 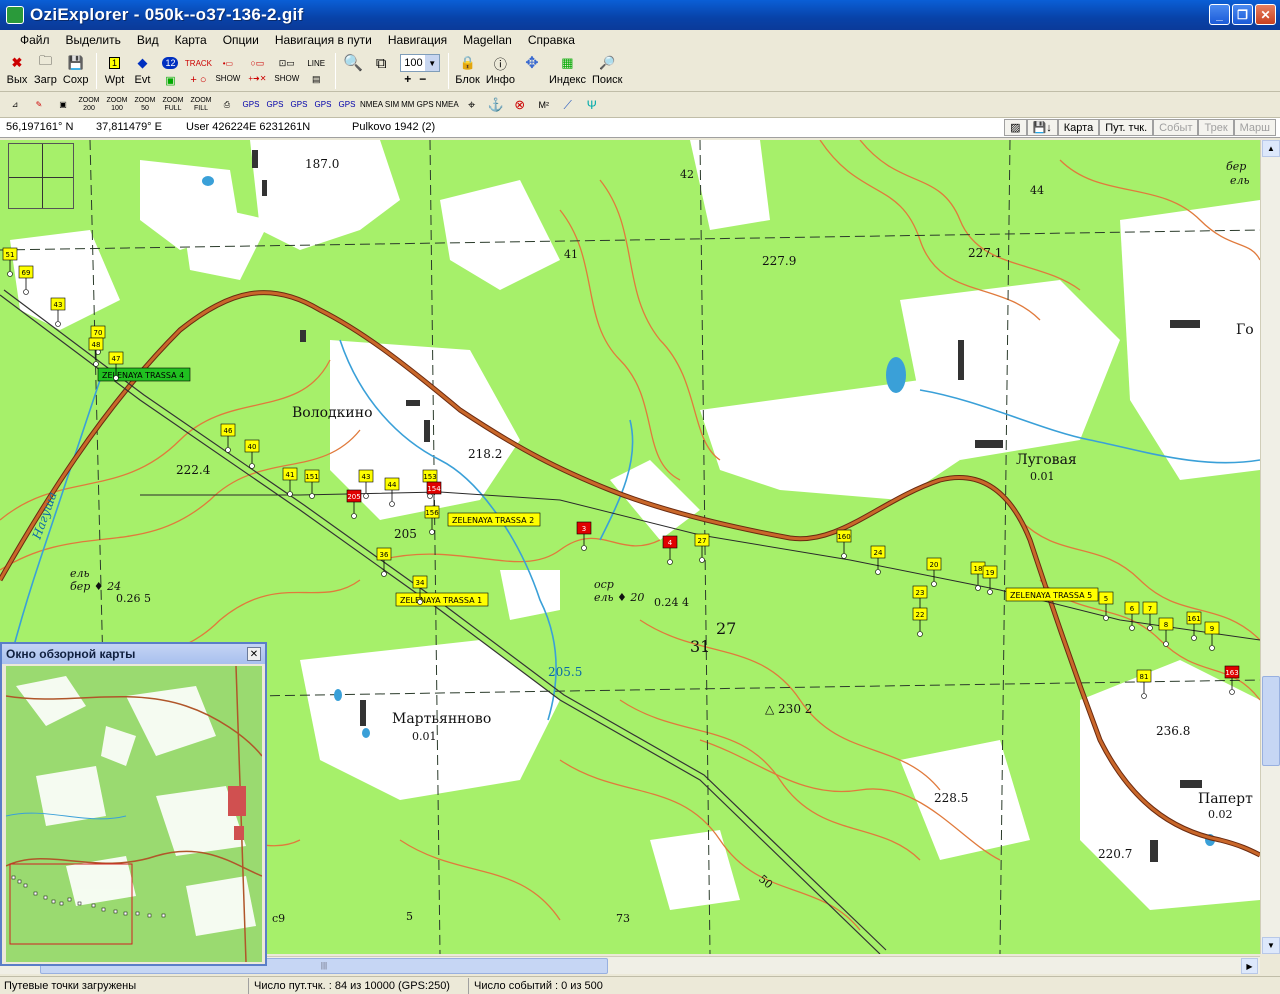 I want to click on waypoint-label: 205, so click(x=353, y=497).